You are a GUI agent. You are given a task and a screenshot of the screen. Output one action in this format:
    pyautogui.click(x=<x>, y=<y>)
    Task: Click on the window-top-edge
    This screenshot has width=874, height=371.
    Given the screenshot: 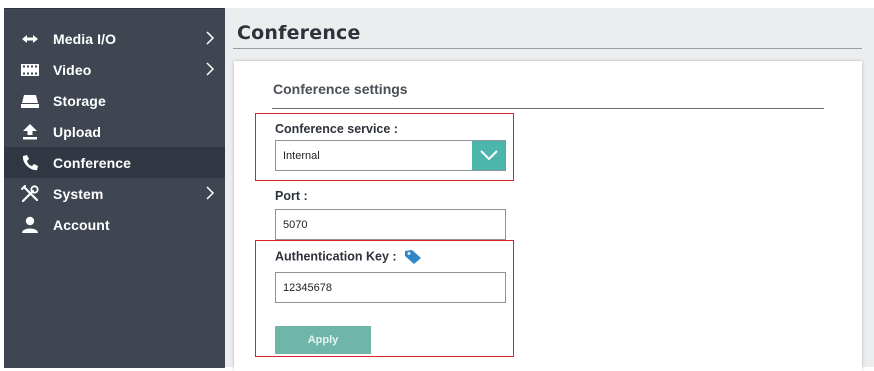 What is the action you would take?
    pyautogui.click(x=437, y=4)
    